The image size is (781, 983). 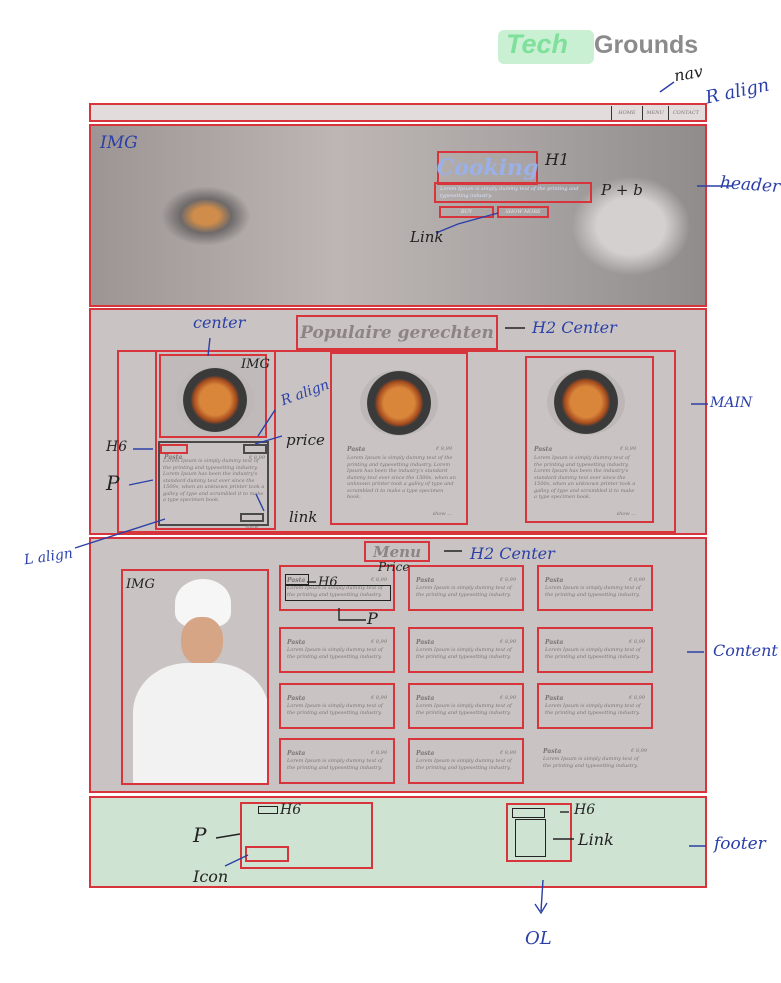 What do you see at coordinates (303, 517) in the screenshot?
I see `annotation-link-card: link` at bounding box center [303, 517].